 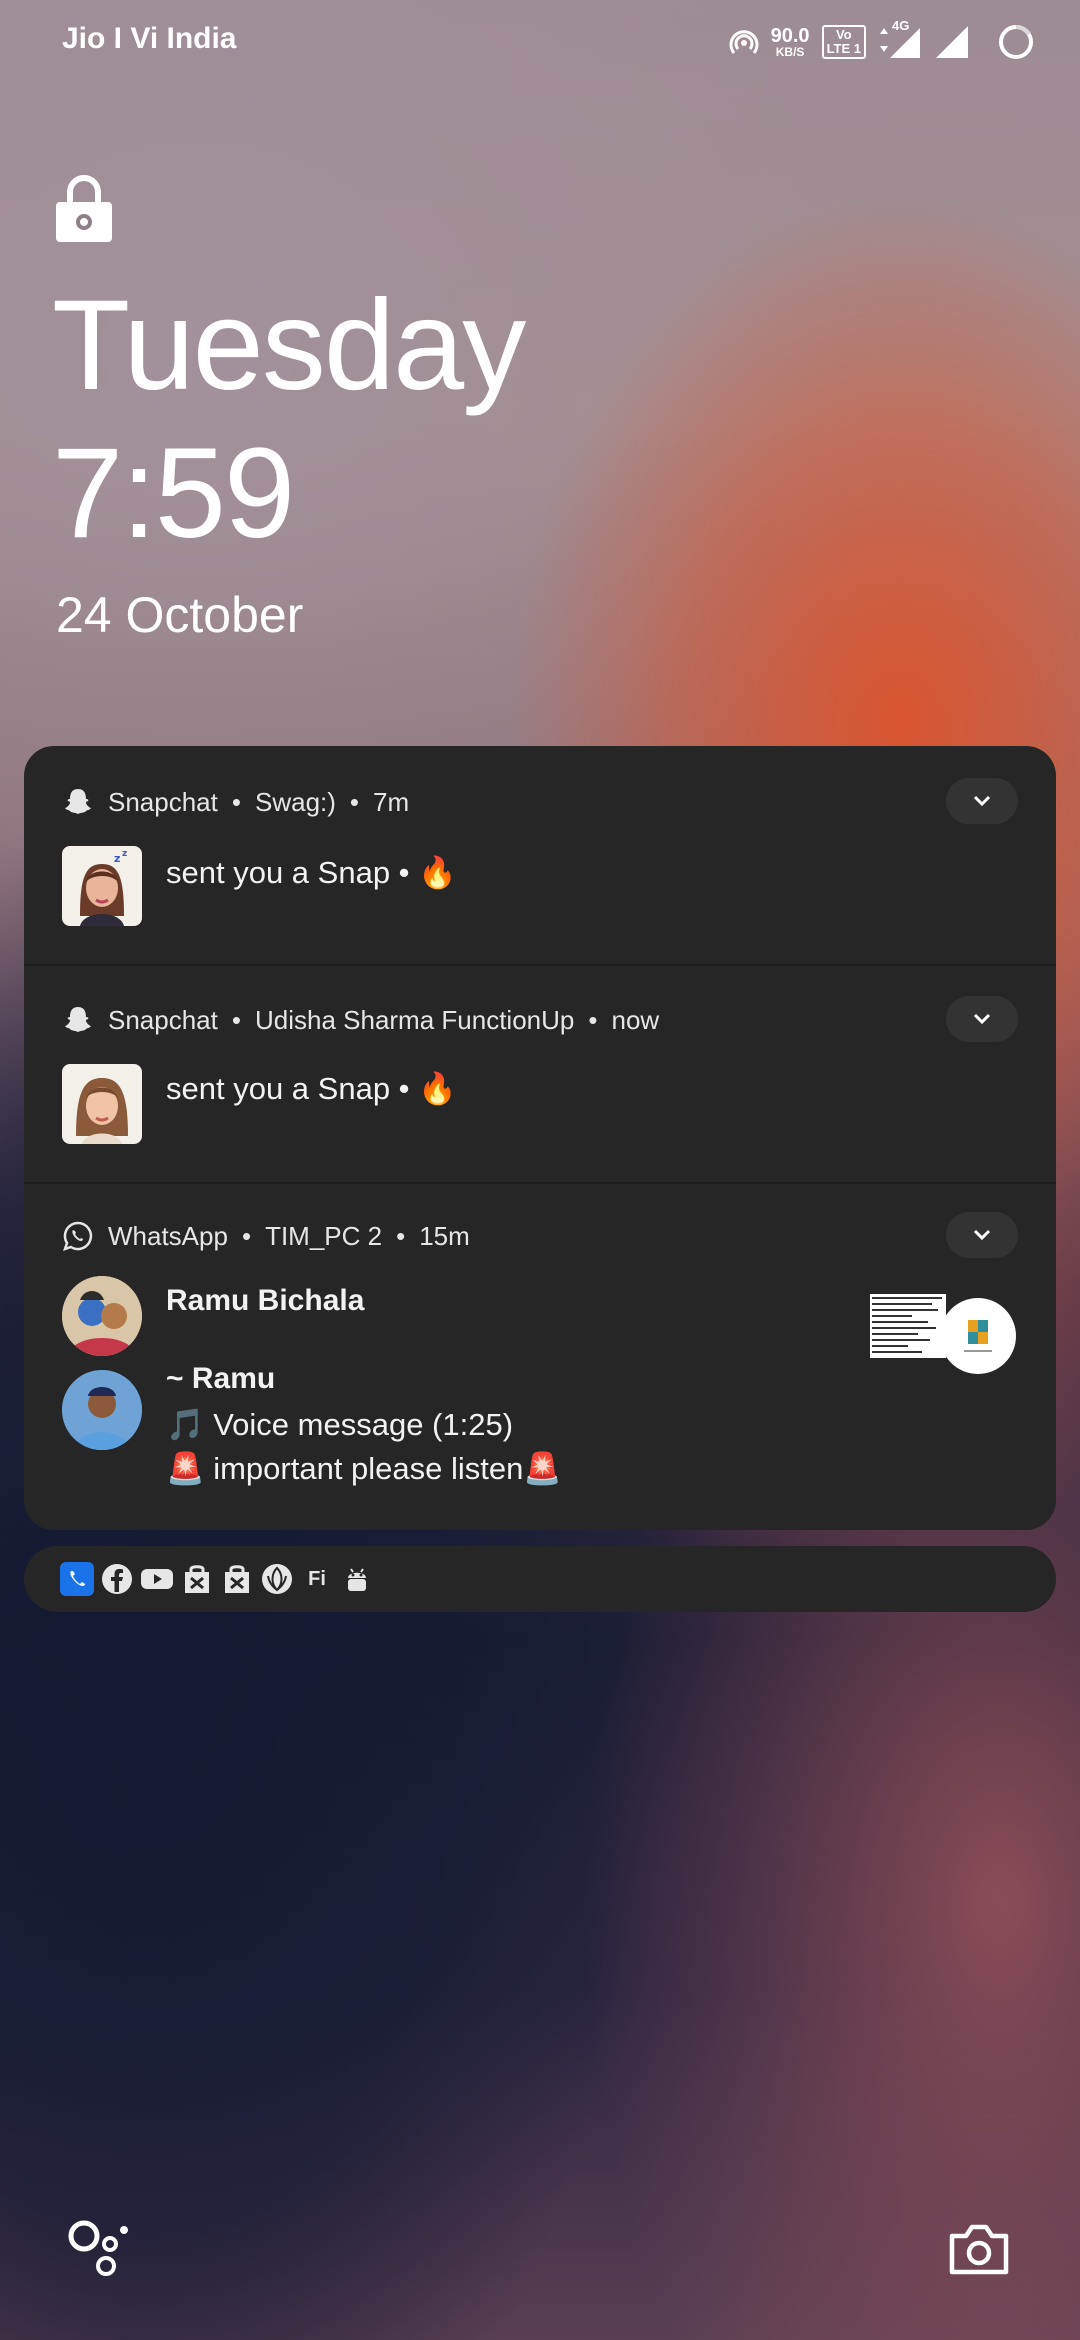 I want to click on carrier-label: Jio I Vi India, so click(x=149, y=38).